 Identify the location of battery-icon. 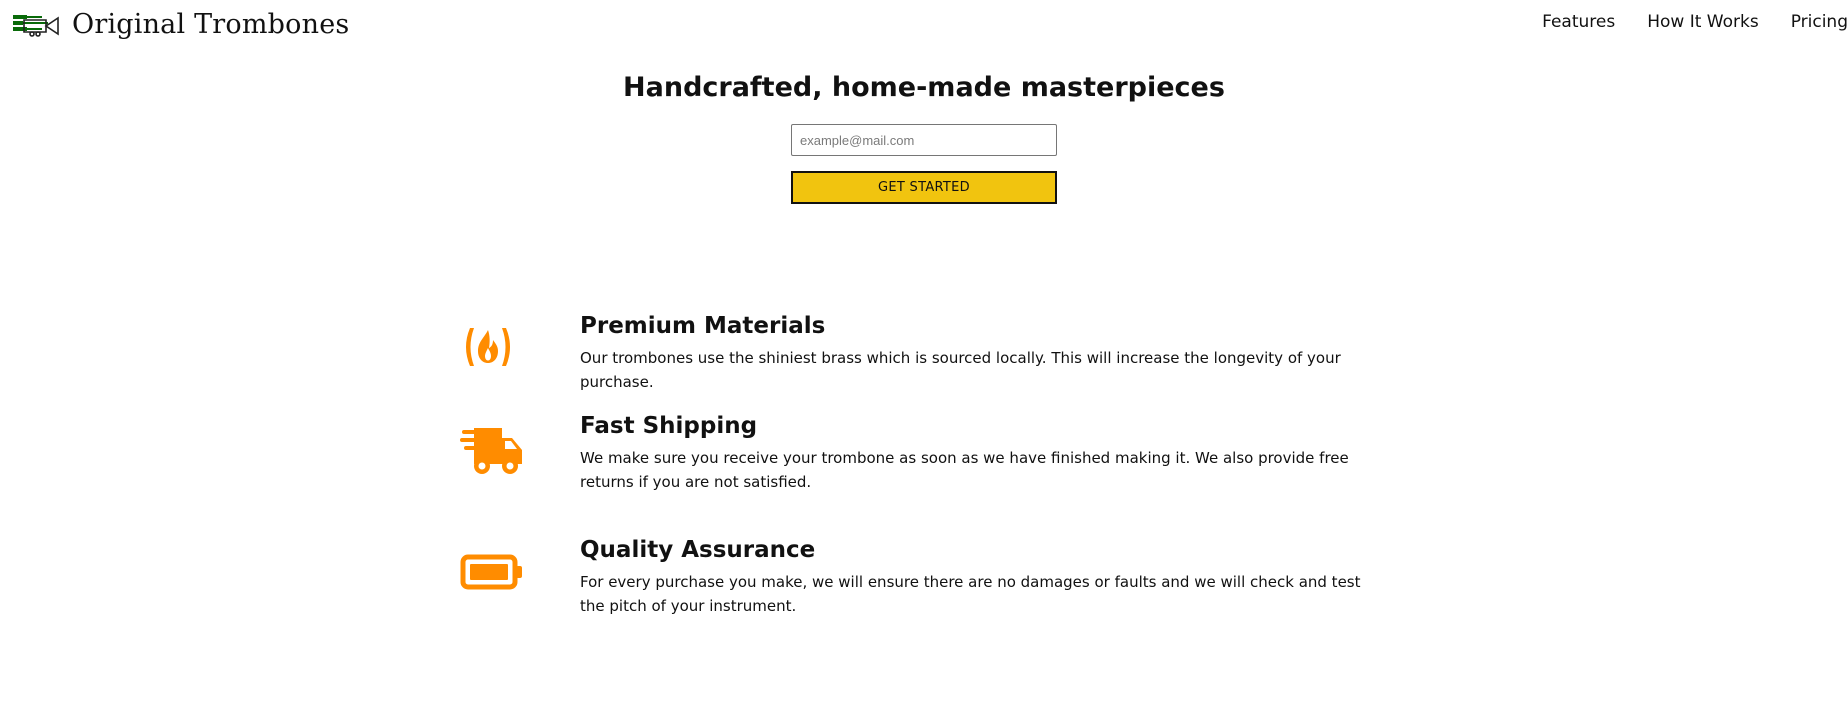
(491, 572).